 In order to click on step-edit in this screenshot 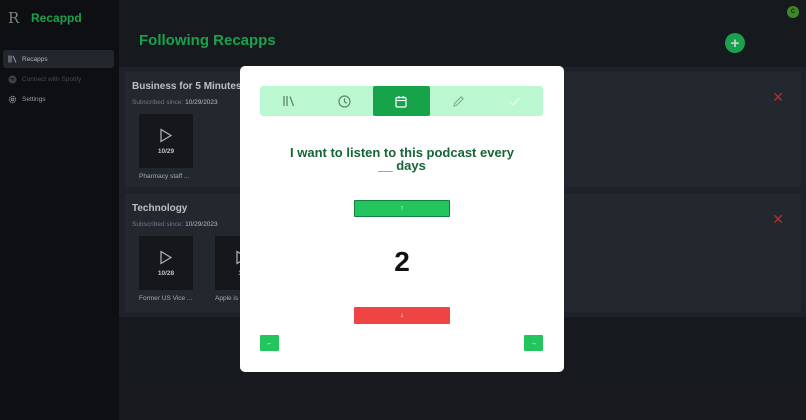, I will do `click(458, 101)`.